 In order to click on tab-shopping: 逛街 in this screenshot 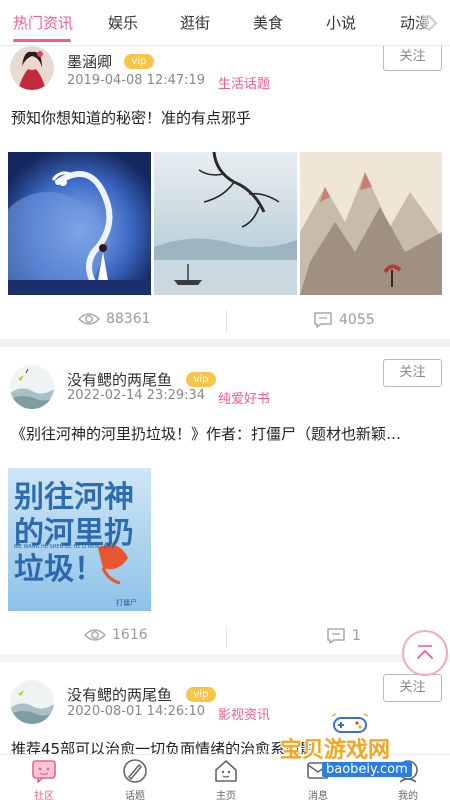, I will do `click(195, 22)`.